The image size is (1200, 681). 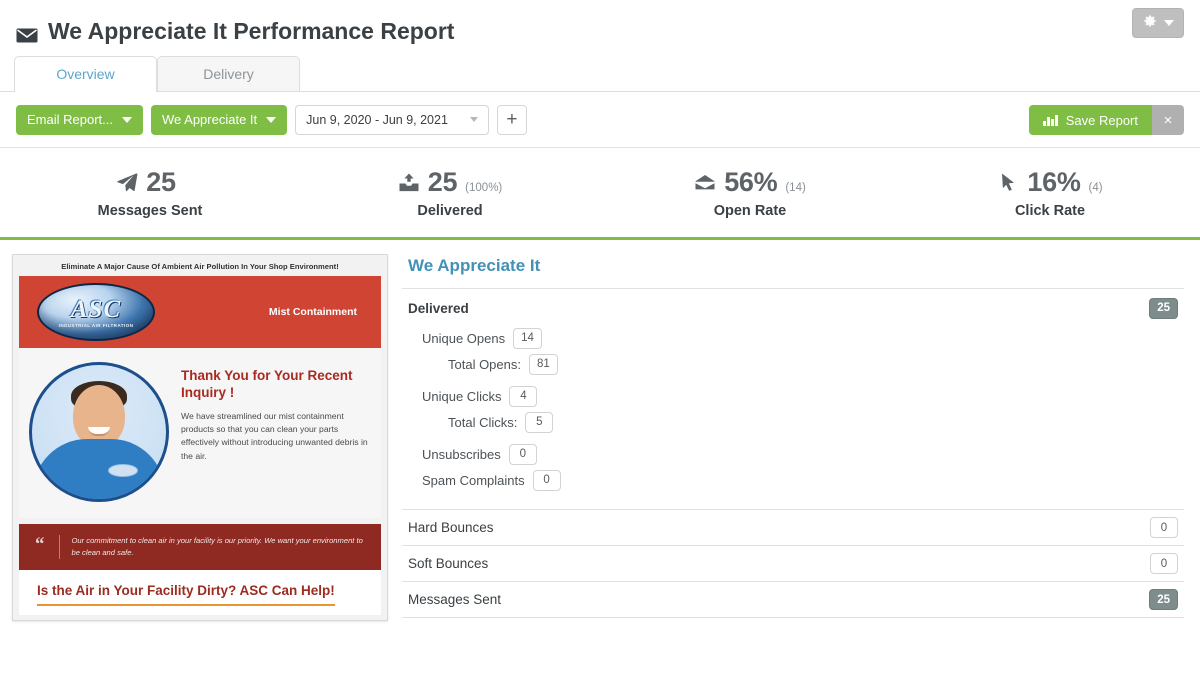 What do you see at coordinates (793, 308) in the screenshot?
I see `delivered-header: Delivered 25` at bounding box center [793, 308].